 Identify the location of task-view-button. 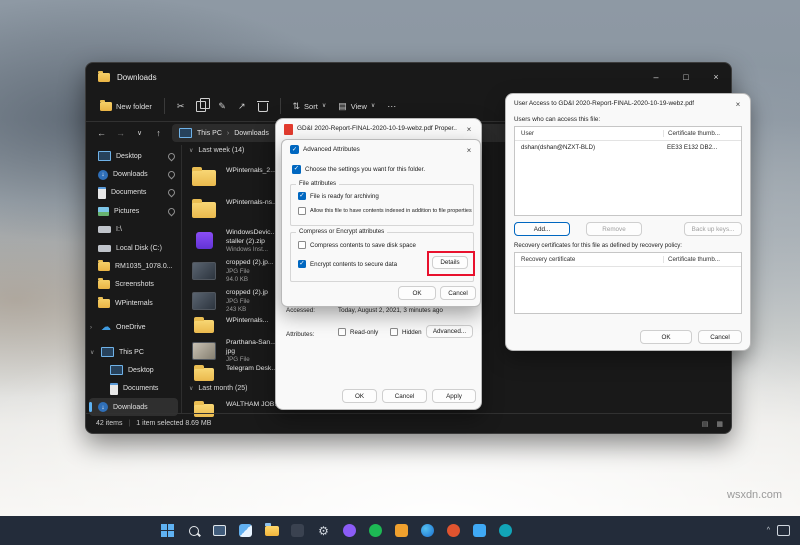
(219, 530).